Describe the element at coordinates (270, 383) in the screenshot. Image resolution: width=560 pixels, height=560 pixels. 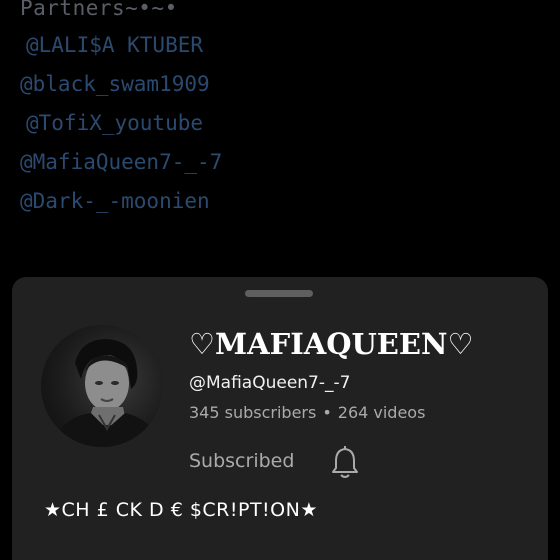
I see `channel-handle: @MafiaQueen7-_-7` at that location.